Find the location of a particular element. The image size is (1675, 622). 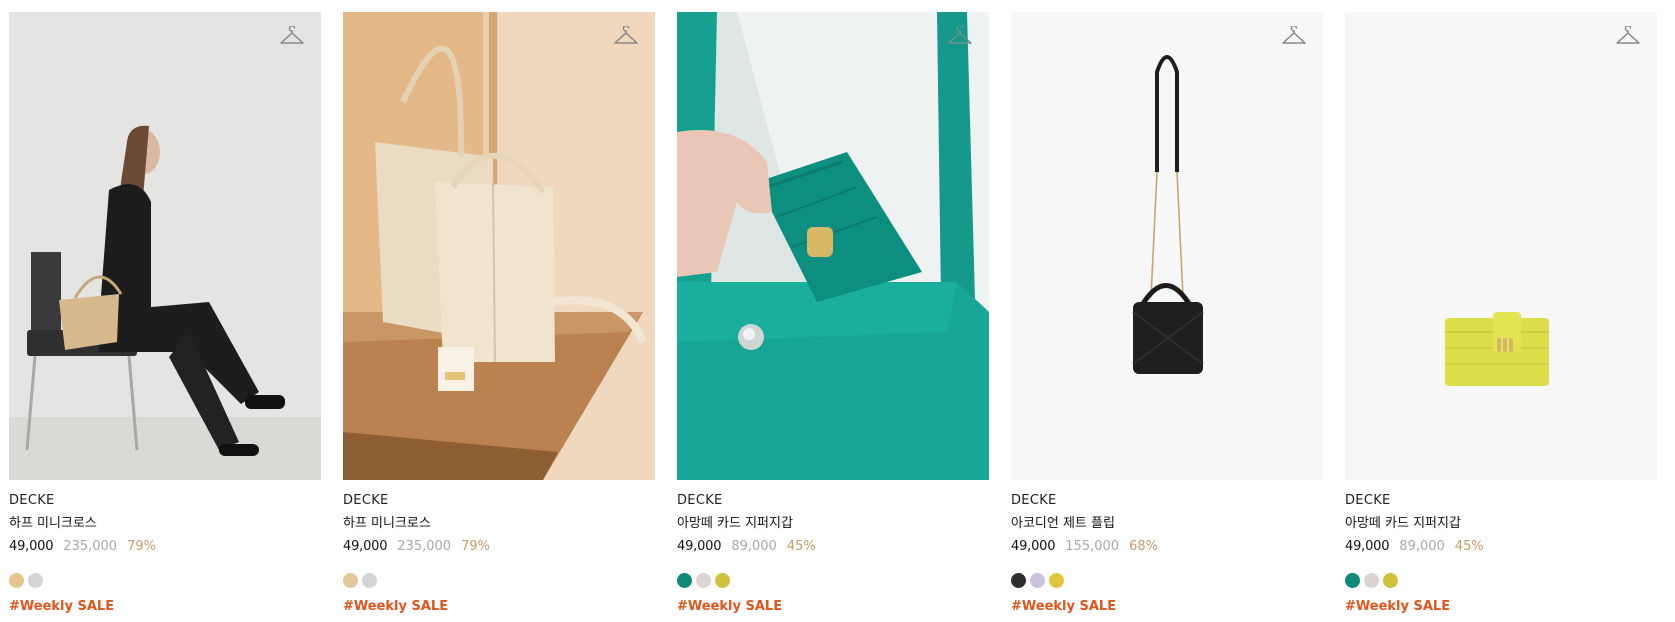

teal-card-wallet-closeup-image is located at coordinates (833, 246).